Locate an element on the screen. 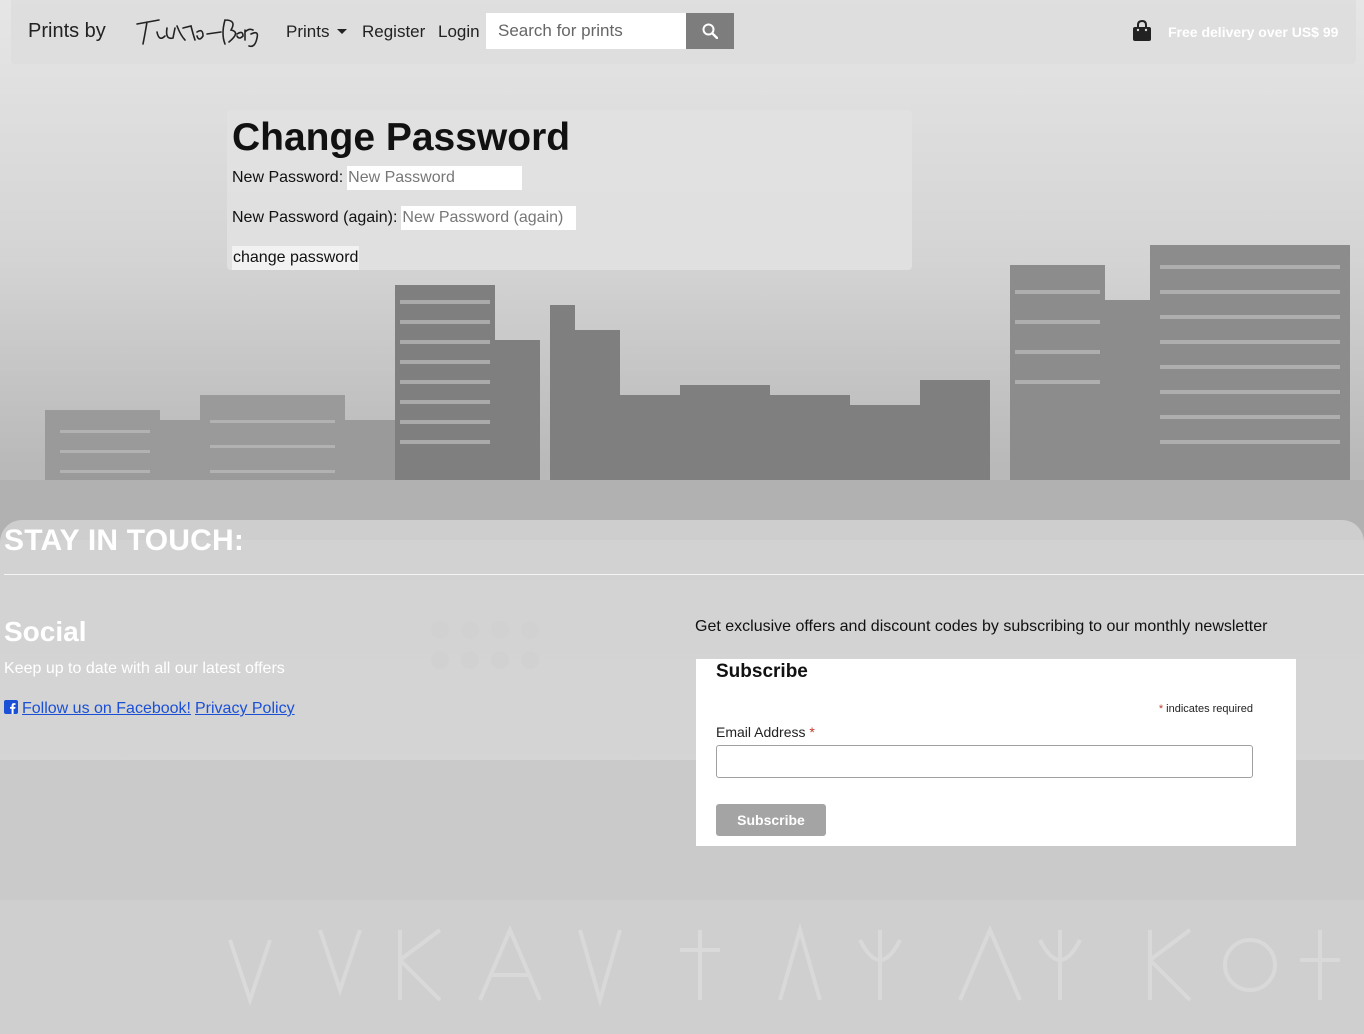  privacy-policy-link: Privacy Policy is located at coordinates (245, 709).